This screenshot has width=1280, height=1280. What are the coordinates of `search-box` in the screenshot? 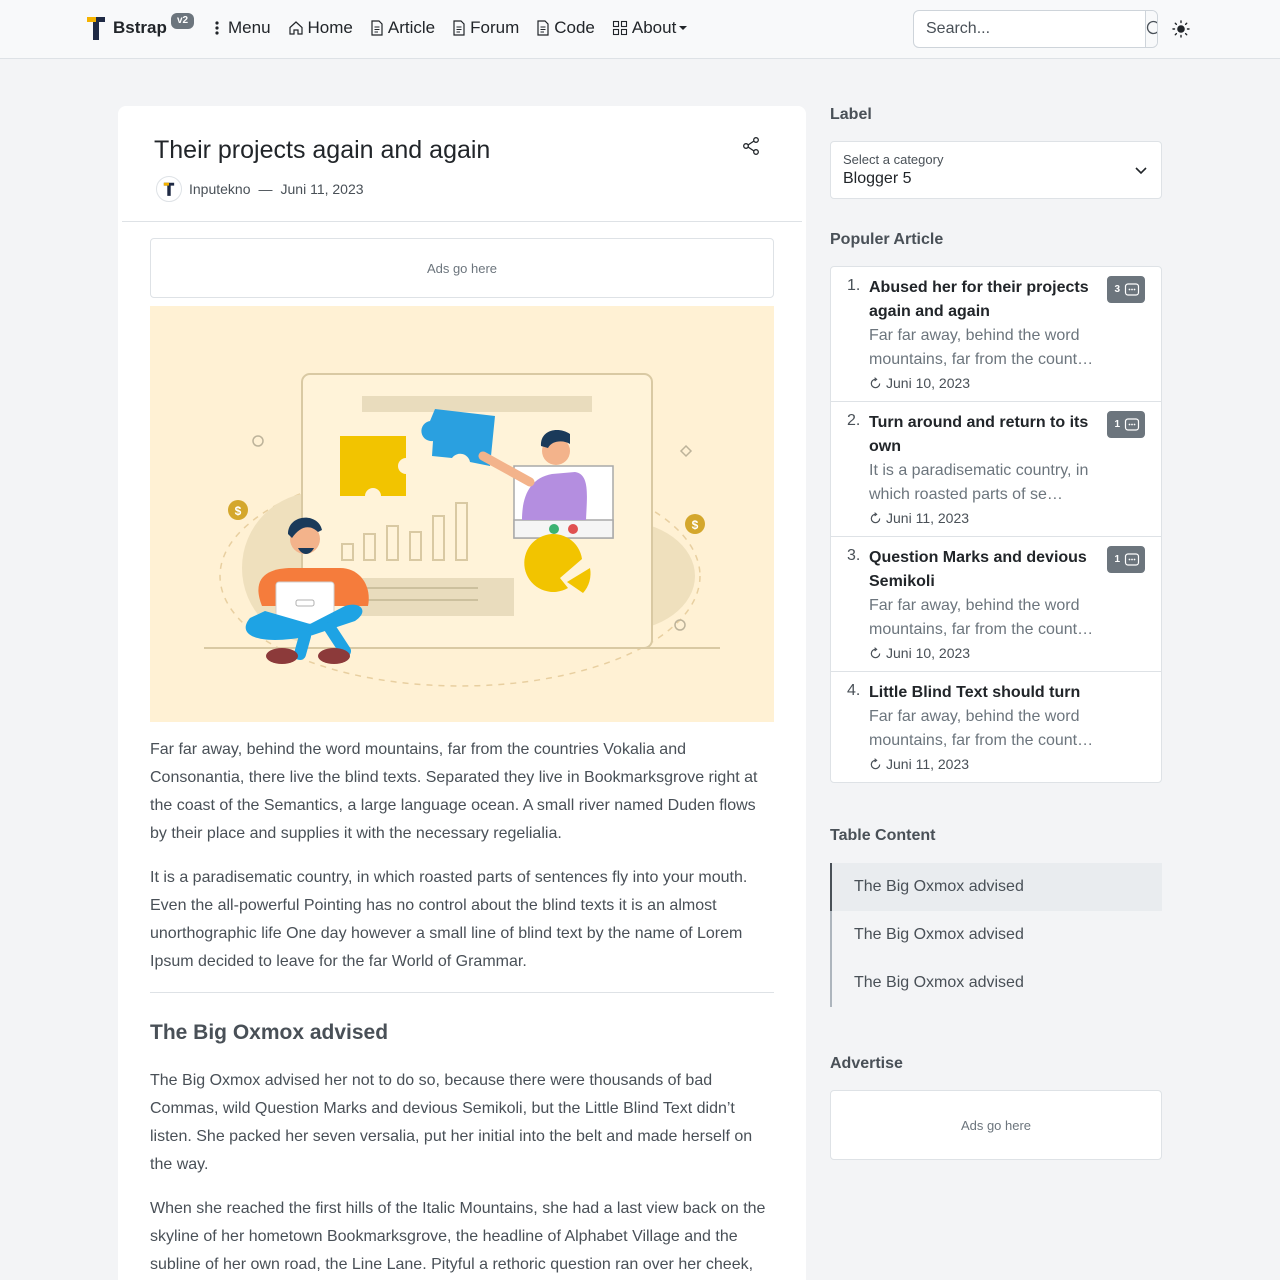 It's located at (1035, 29).